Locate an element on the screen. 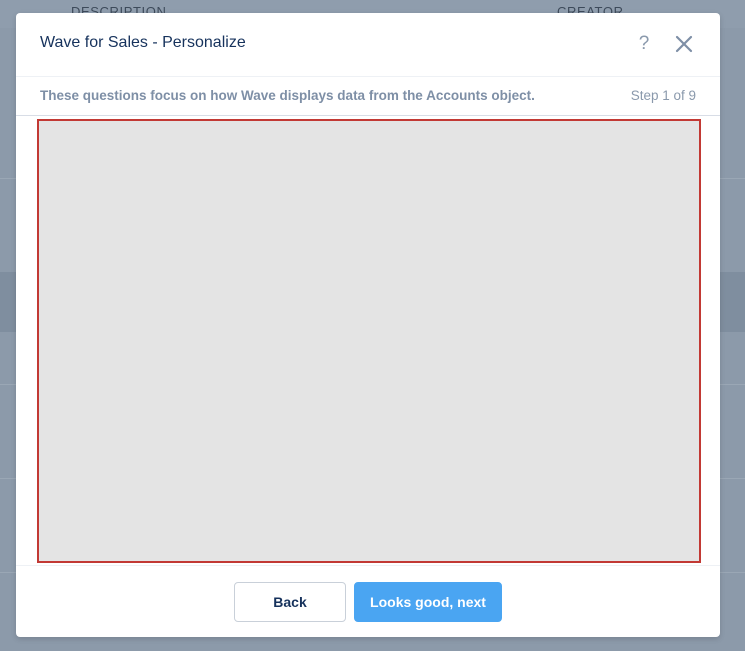  step-indicator: Step 1 of 9 is located at coordinates (663, 95).